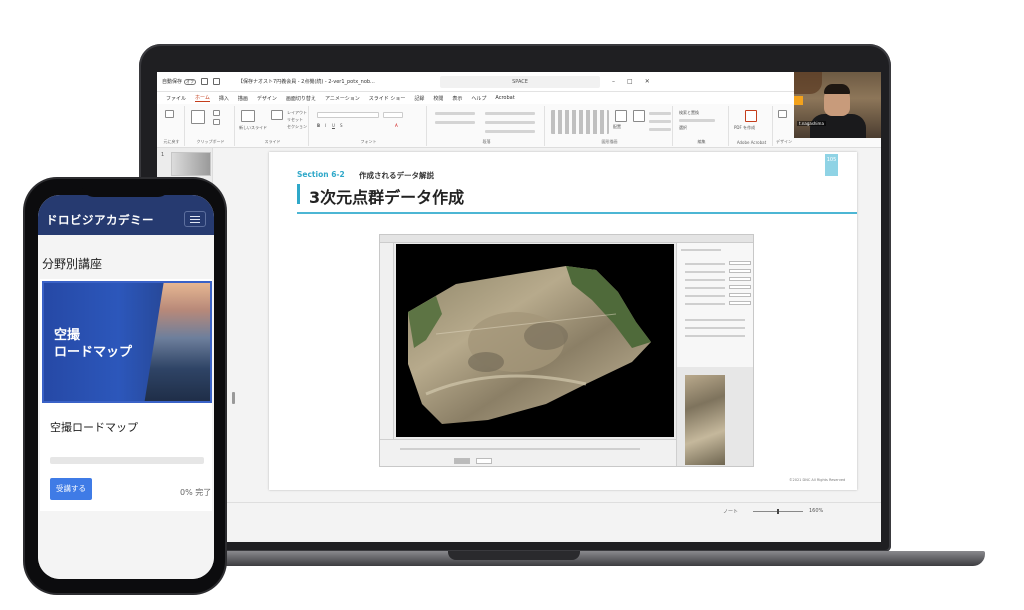 The image size is (1024, 610). I want to click on group-label-editing: 編集, so click(701, 141).